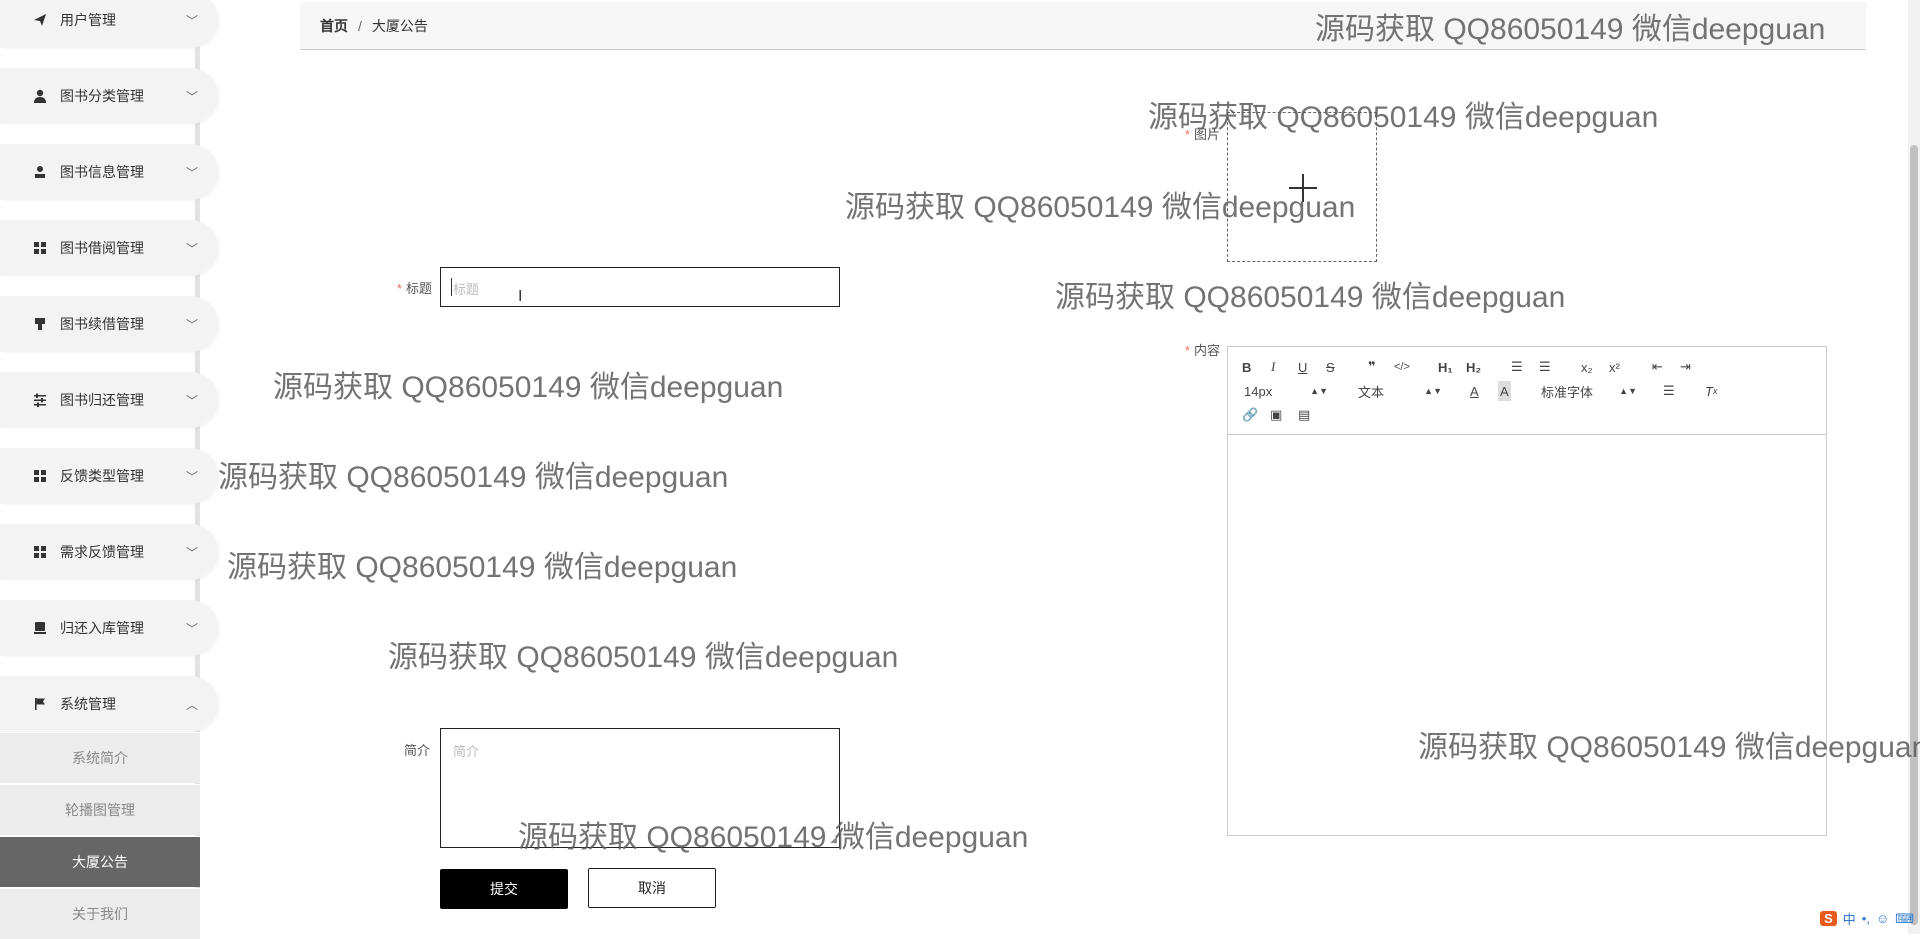 This screenshot has width=1920, height=939. I want to click on sidebar-item-system: 系统管理 ︿, so click(109, 704).